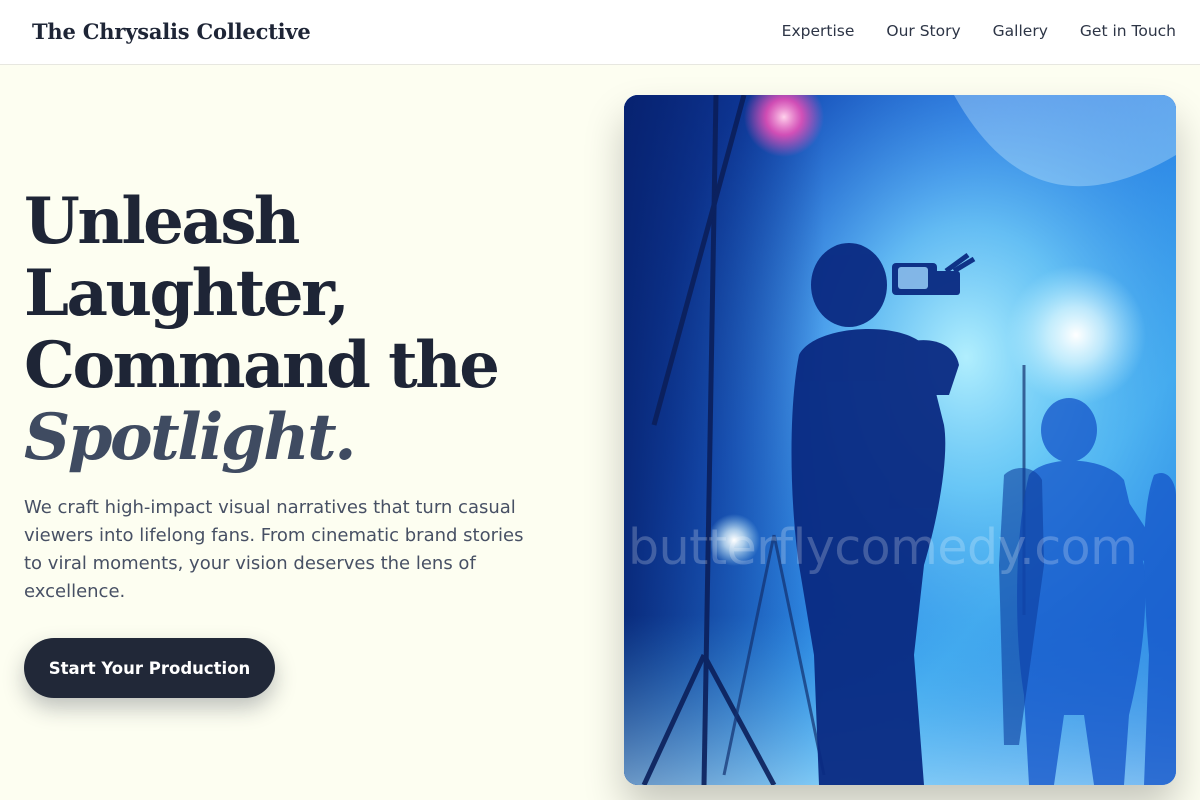 This screenshot has width=1200, height=800. What do you see at coordinates (883, 547) in the screenshot?
I see `watermark-text: butterflycomedy.com` at bounding box center [883, 547].